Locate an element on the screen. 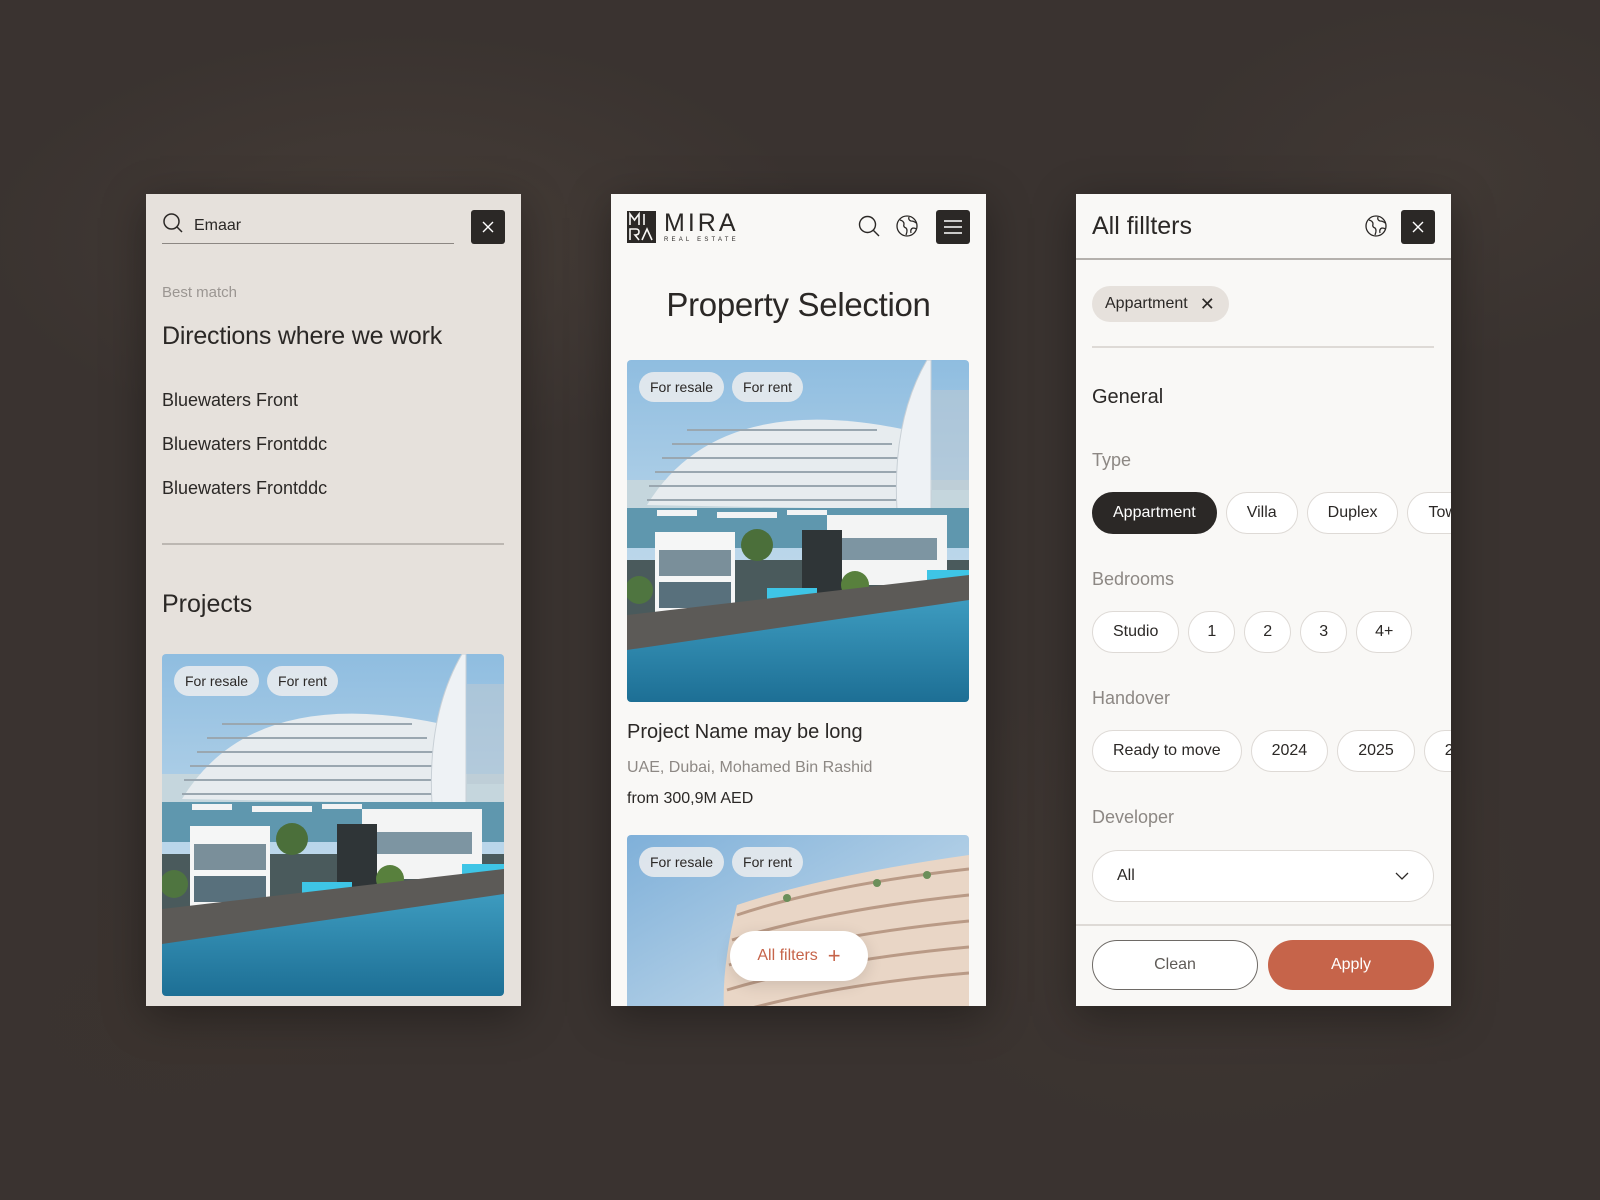 This screenshot has width=1600, height=1200. chip-label: Appartment is located at coordinates (1146, 303).